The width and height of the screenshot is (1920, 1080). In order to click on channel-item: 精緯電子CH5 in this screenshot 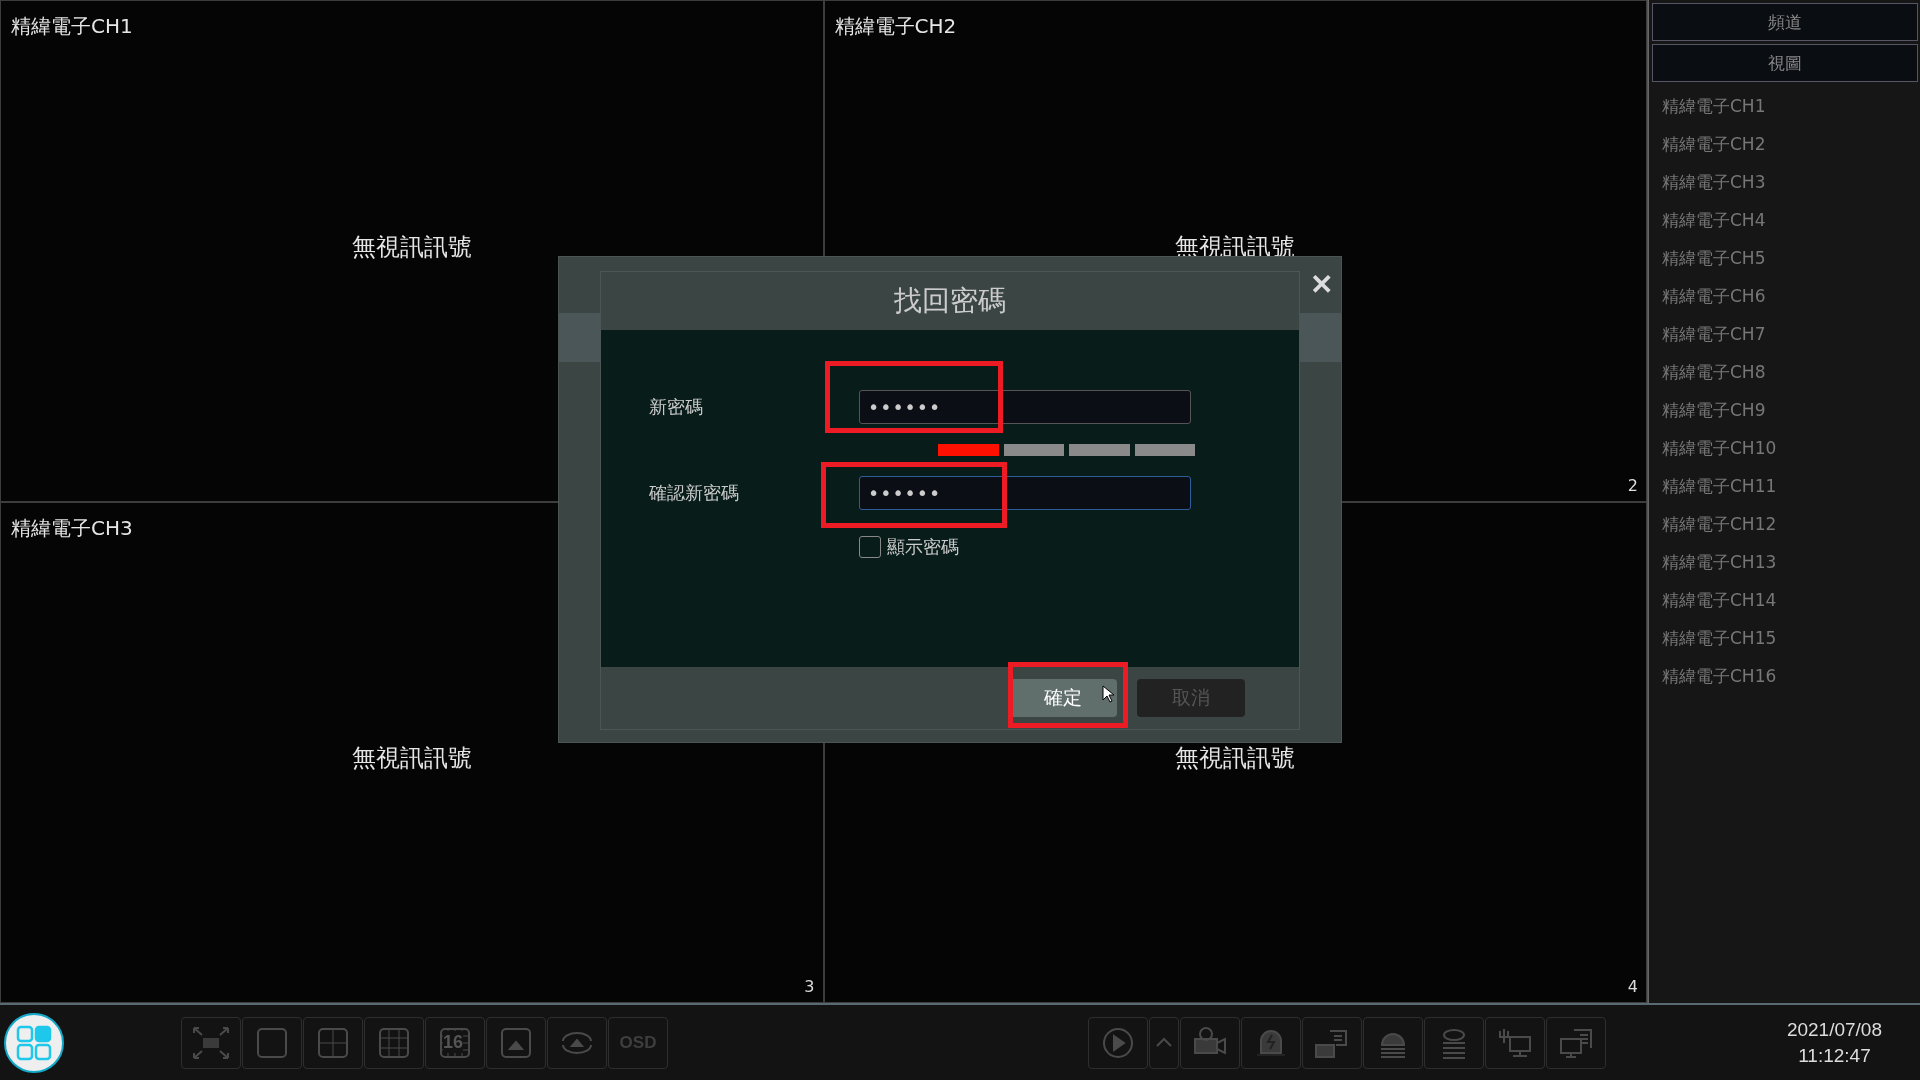, I will do `click(1785, 258)`.